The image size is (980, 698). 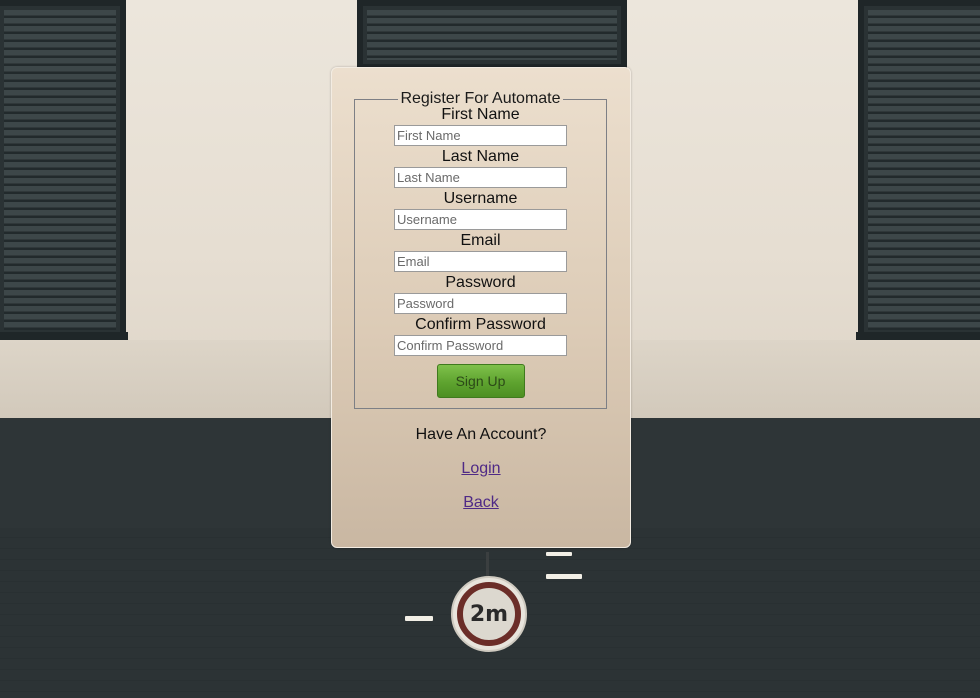 I want to click on confirm-password-input, so click(x=480, y=345).